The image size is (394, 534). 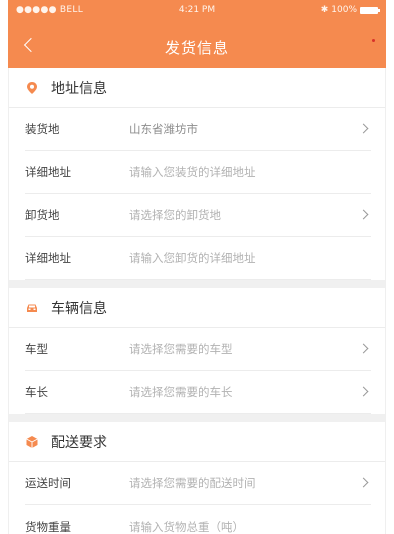 I want to click on vehicle-length-row: 车长 请选择您需要的车长, so click(x=198, y=392).